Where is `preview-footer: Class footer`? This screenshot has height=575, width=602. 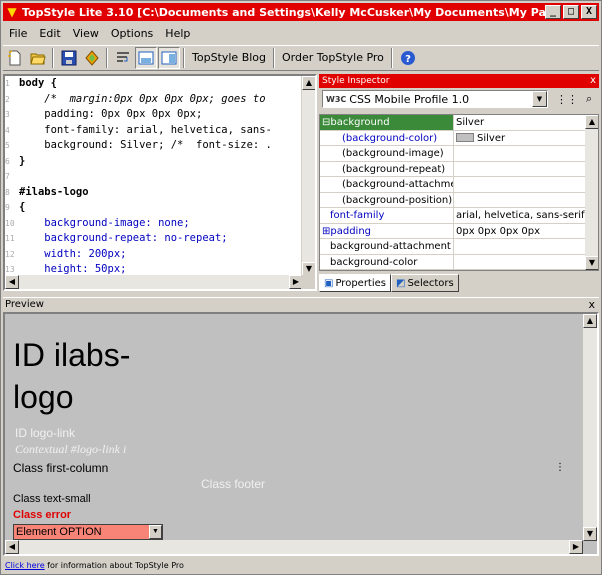
preview-footer: Class footer is located at coordinates (233, 484).